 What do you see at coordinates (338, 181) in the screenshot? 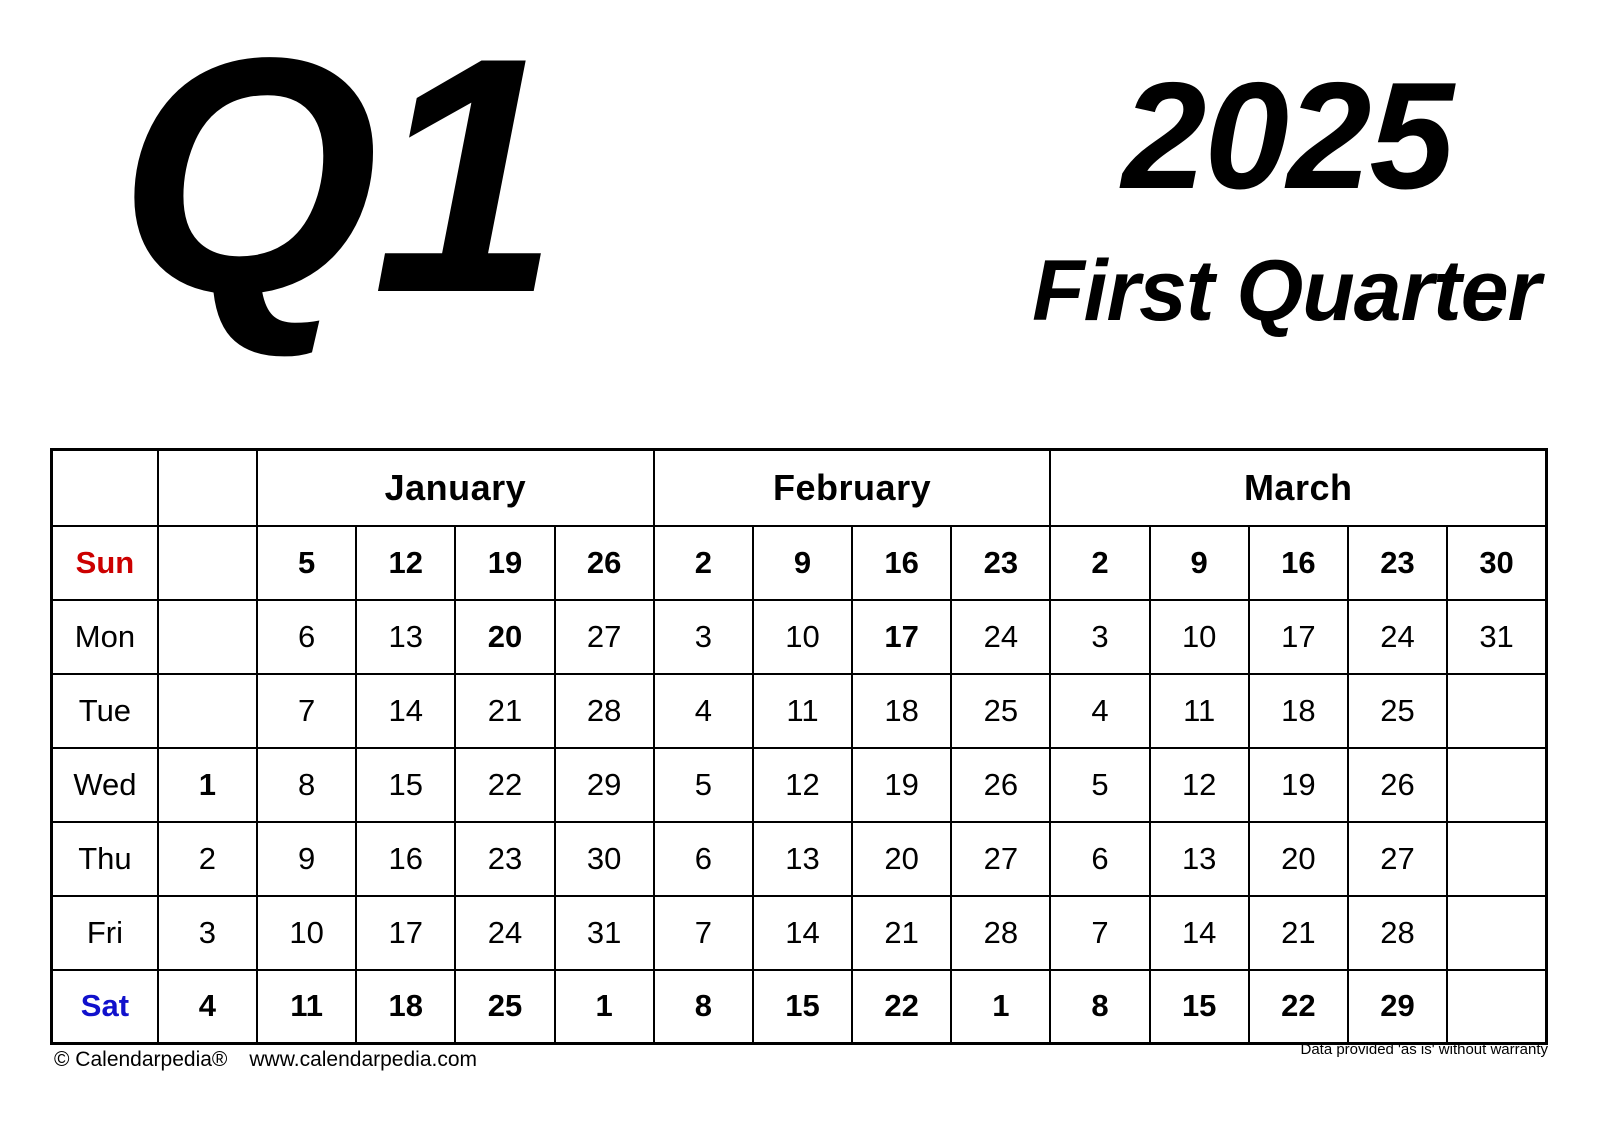
I see `quarter-title: Q1` at bounding box center [338, 181].